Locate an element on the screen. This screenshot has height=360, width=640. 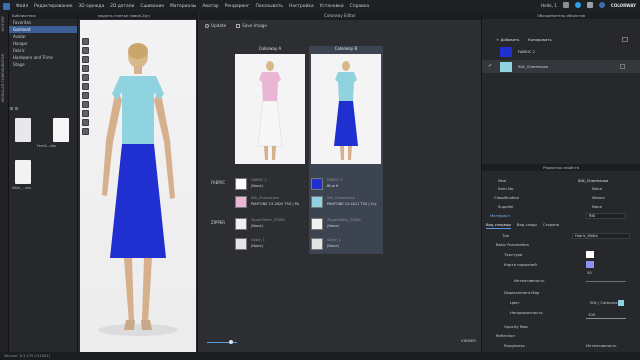
basic-params-section: Basic Parameters is located at coordinates (512, 244).